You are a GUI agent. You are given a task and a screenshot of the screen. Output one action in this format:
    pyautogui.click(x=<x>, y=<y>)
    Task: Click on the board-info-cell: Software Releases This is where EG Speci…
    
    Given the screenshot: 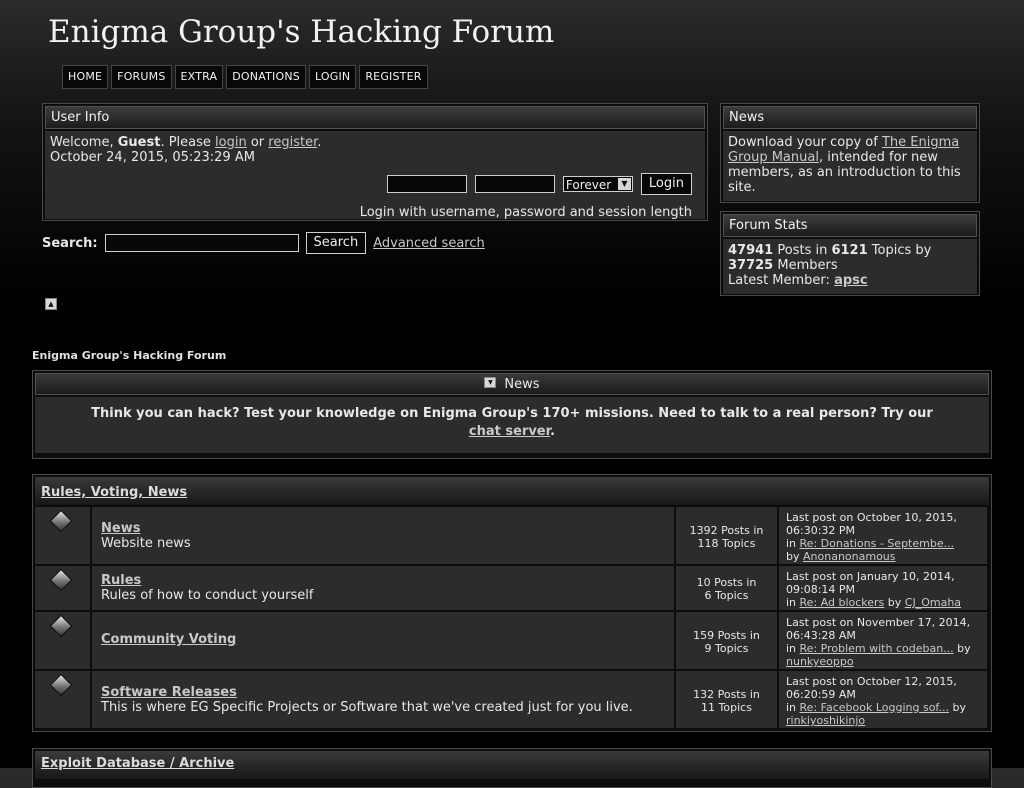 What is the action you would take?
    pyautogui.click(x=383, y=699)
    